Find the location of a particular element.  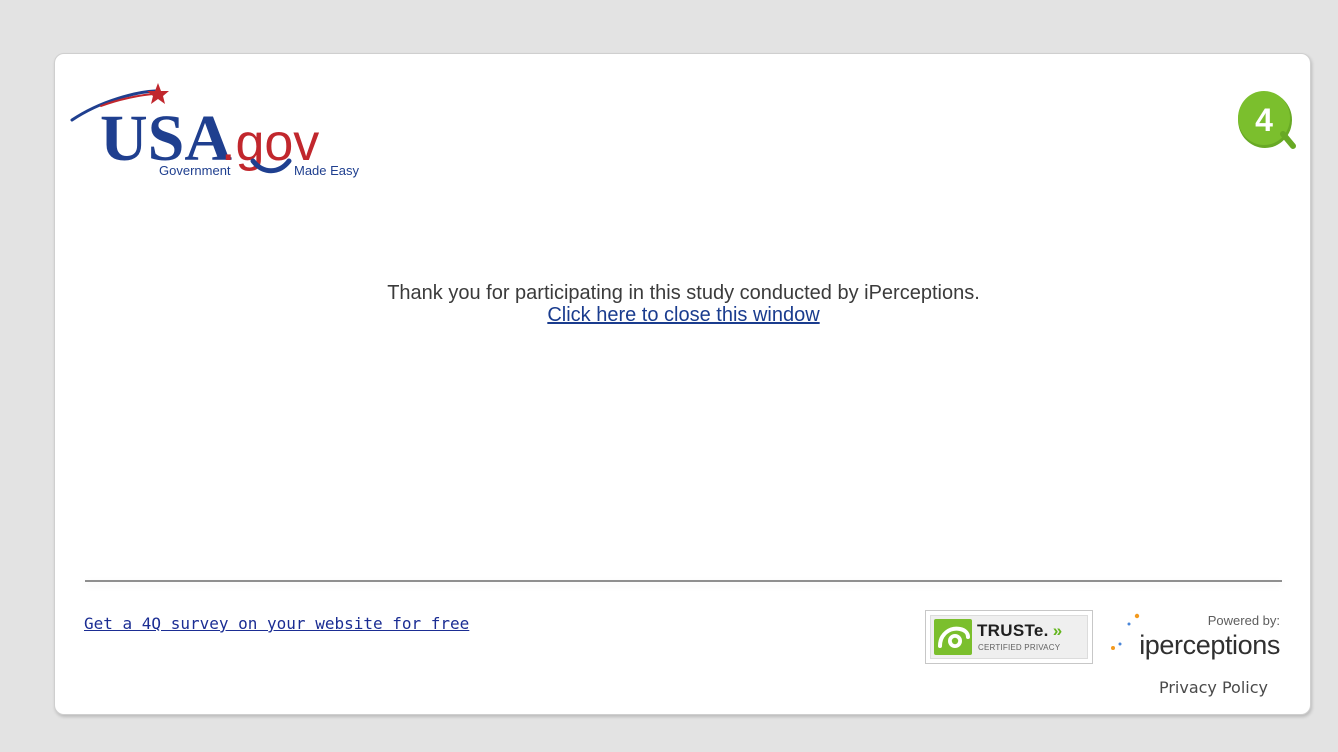

close-window-link: Click here to close this window is located at coordinates (683, 315).